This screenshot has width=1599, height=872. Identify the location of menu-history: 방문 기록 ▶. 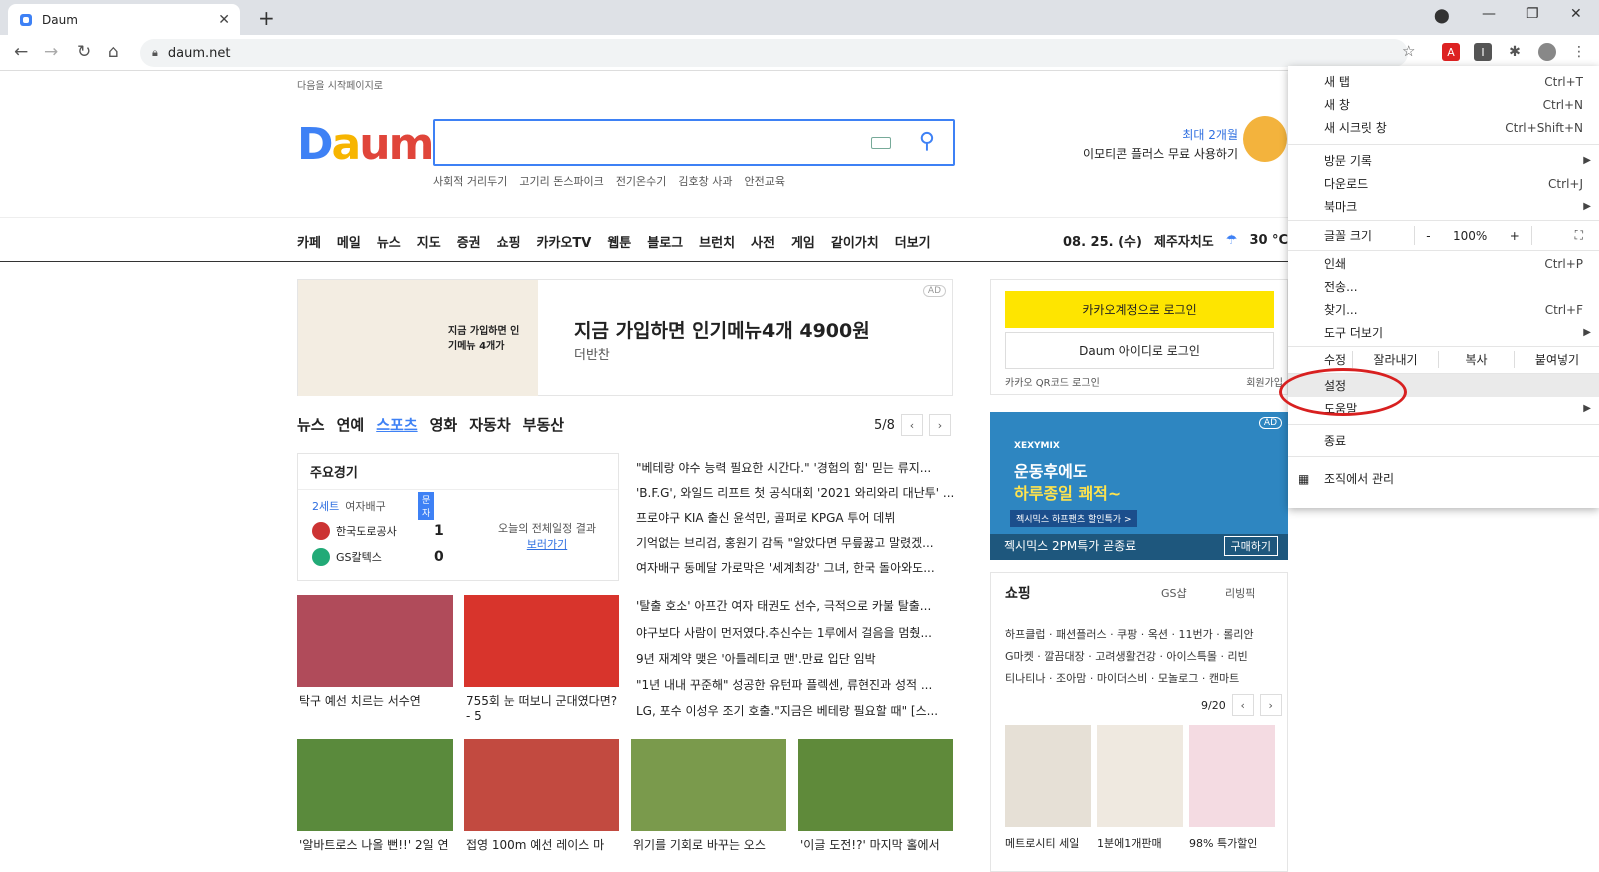
(1443, 160).